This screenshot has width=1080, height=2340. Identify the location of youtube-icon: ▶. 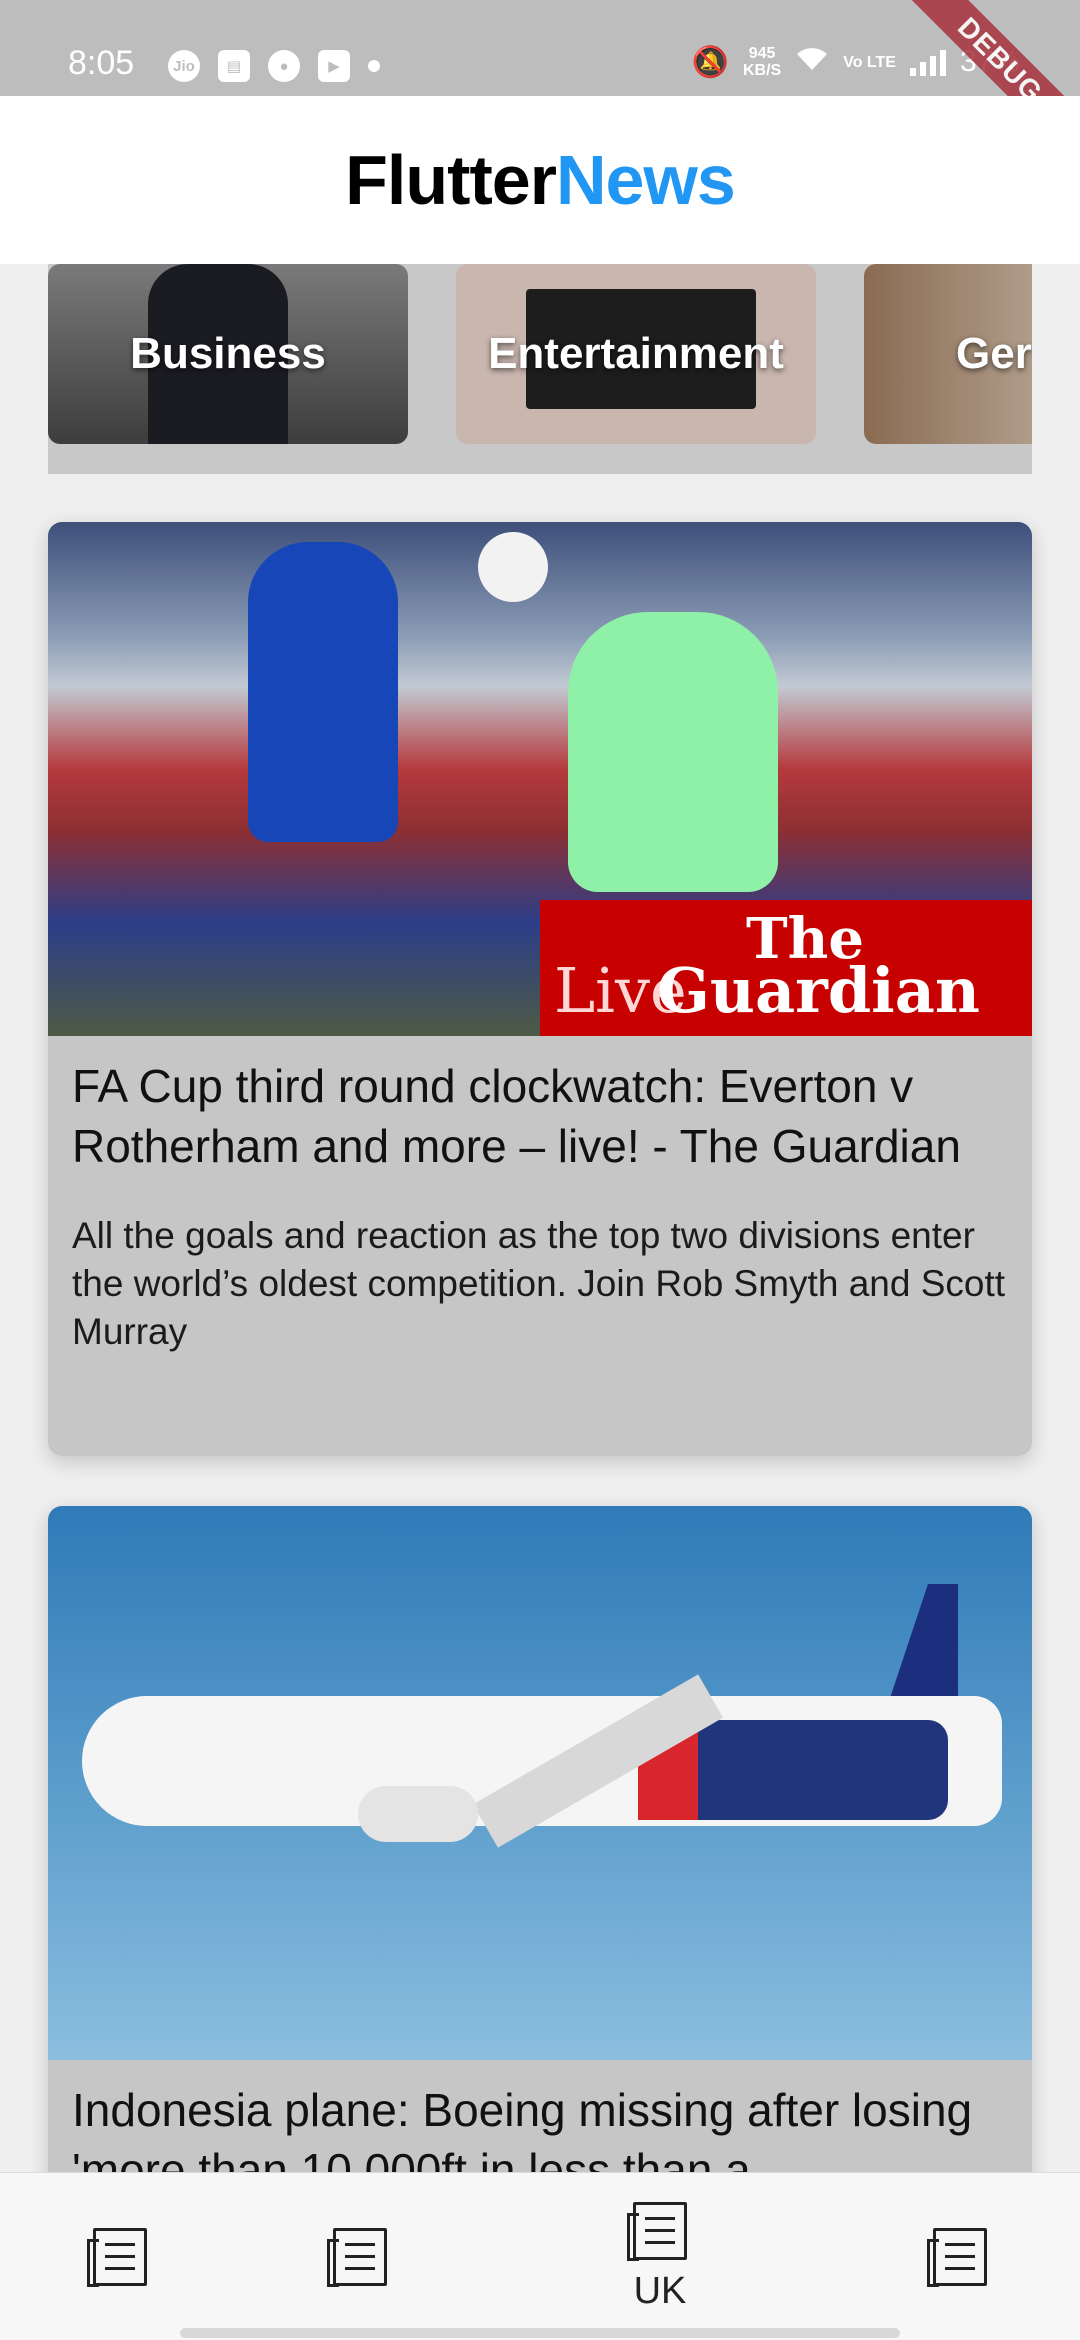
(334, 66).